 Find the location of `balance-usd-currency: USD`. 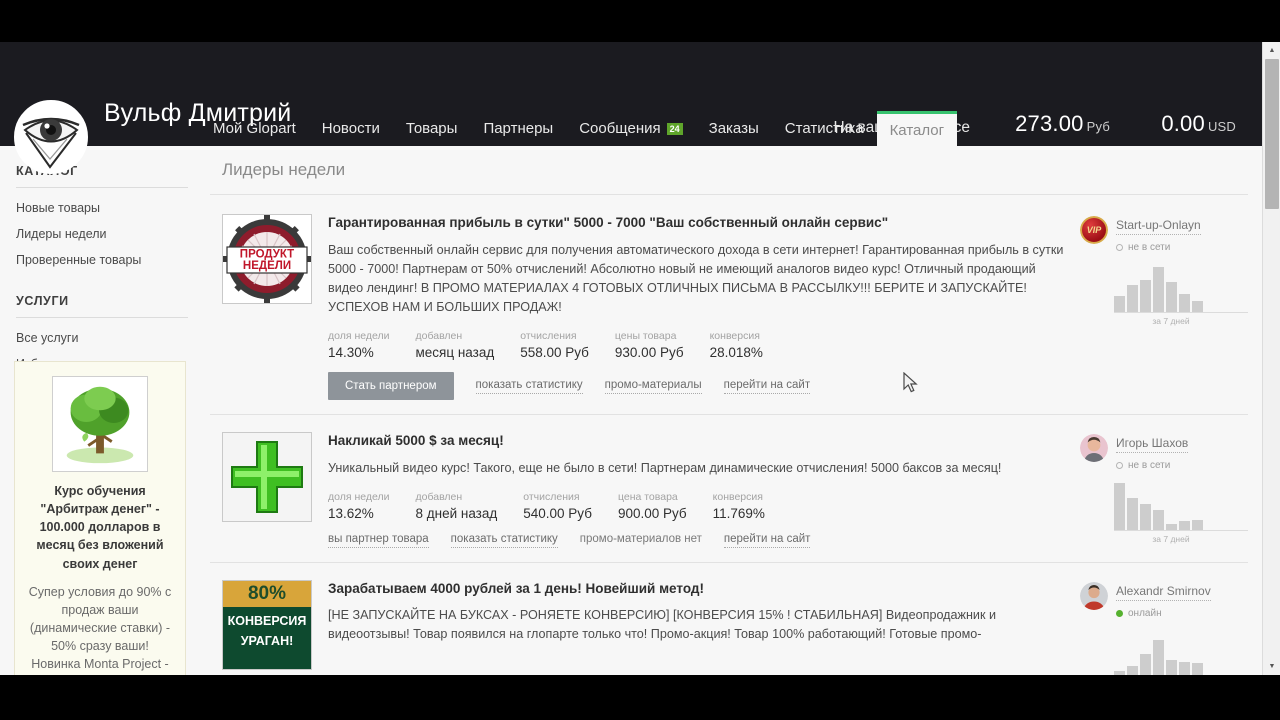

balance-usd-currency: USD is located at coordinates (1221, 126).